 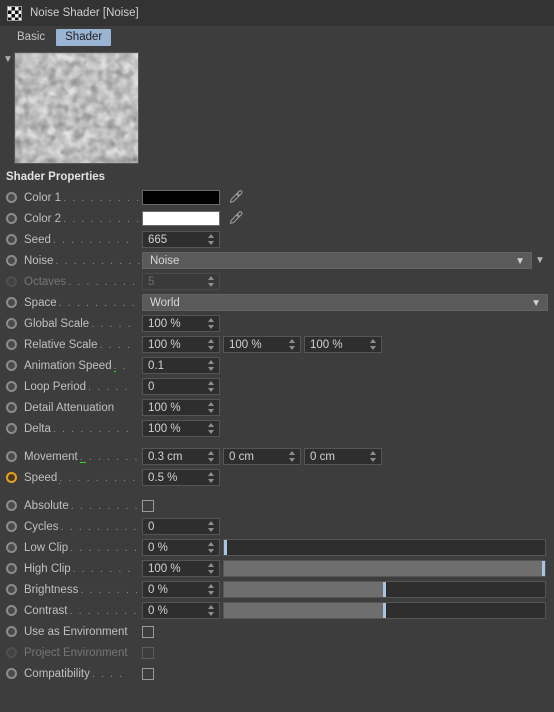 I want to click on number-field-relative-scale-3: 100 %, so click(x=343, y=344).